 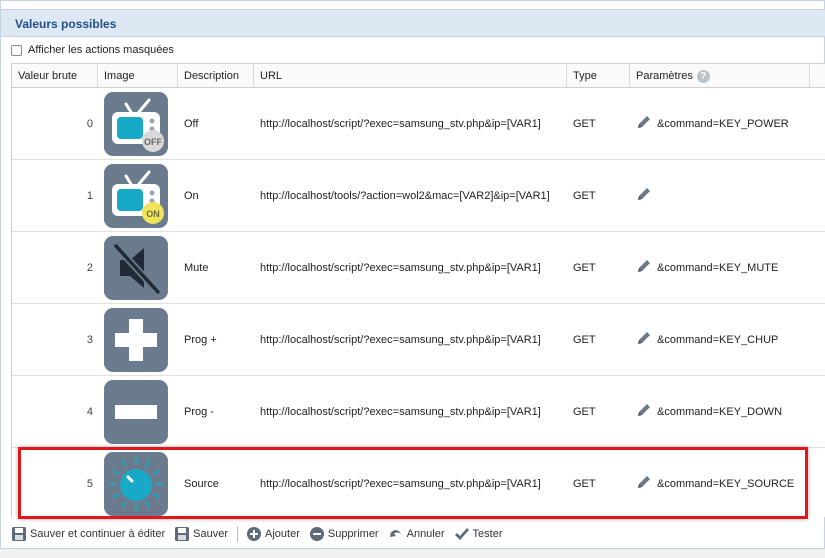 I want to click on panel-title: Valeurs possibles, so click(x=66, y=24).